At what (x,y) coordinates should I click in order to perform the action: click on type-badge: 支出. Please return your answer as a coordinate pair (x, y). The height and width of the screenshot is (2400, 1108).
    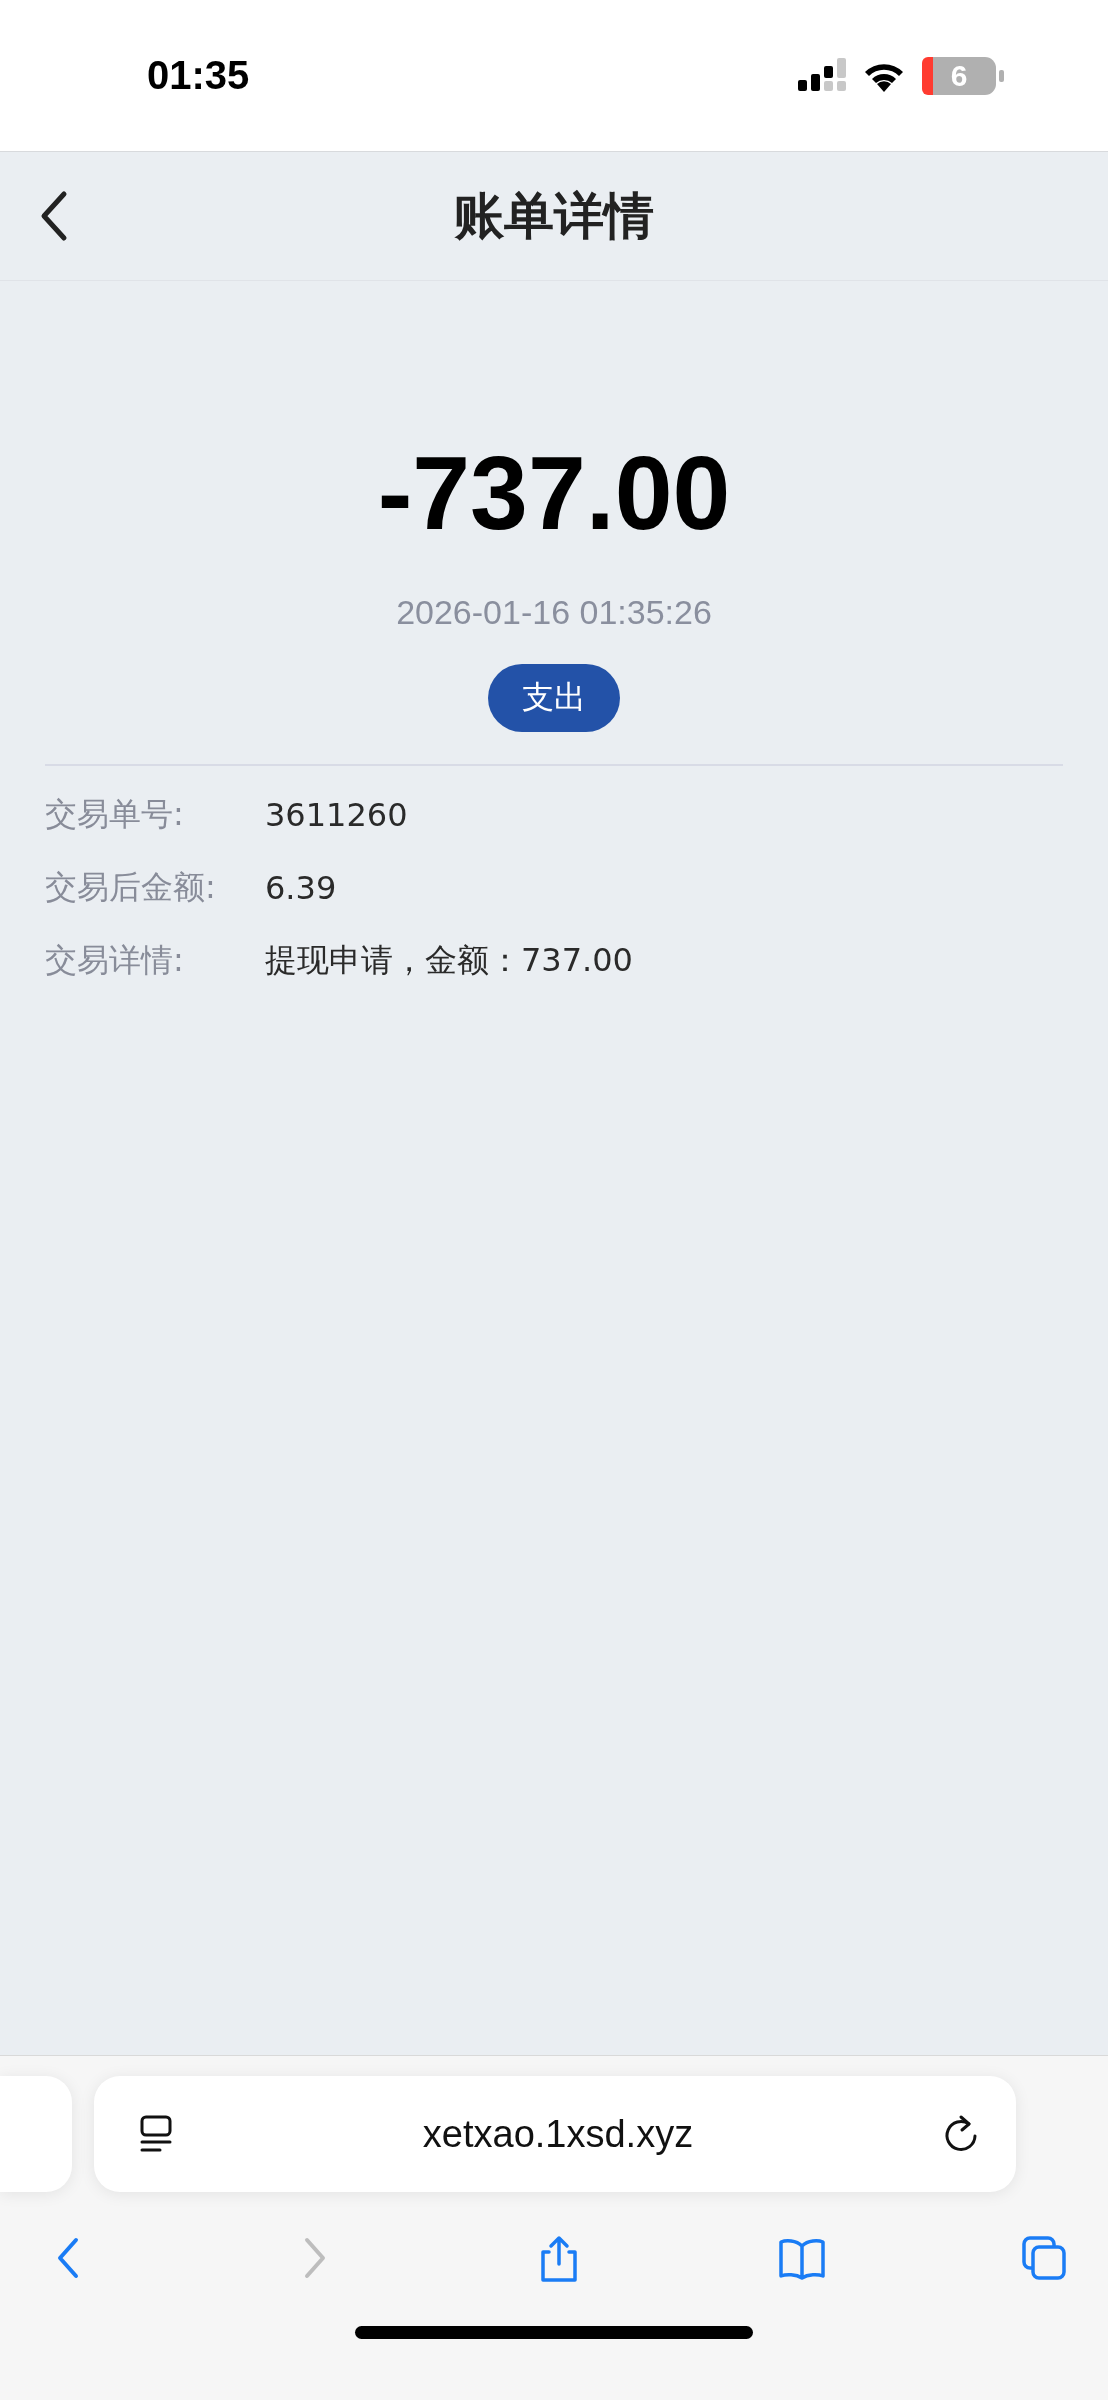
    Looking at the image, I should click on (554, 698).